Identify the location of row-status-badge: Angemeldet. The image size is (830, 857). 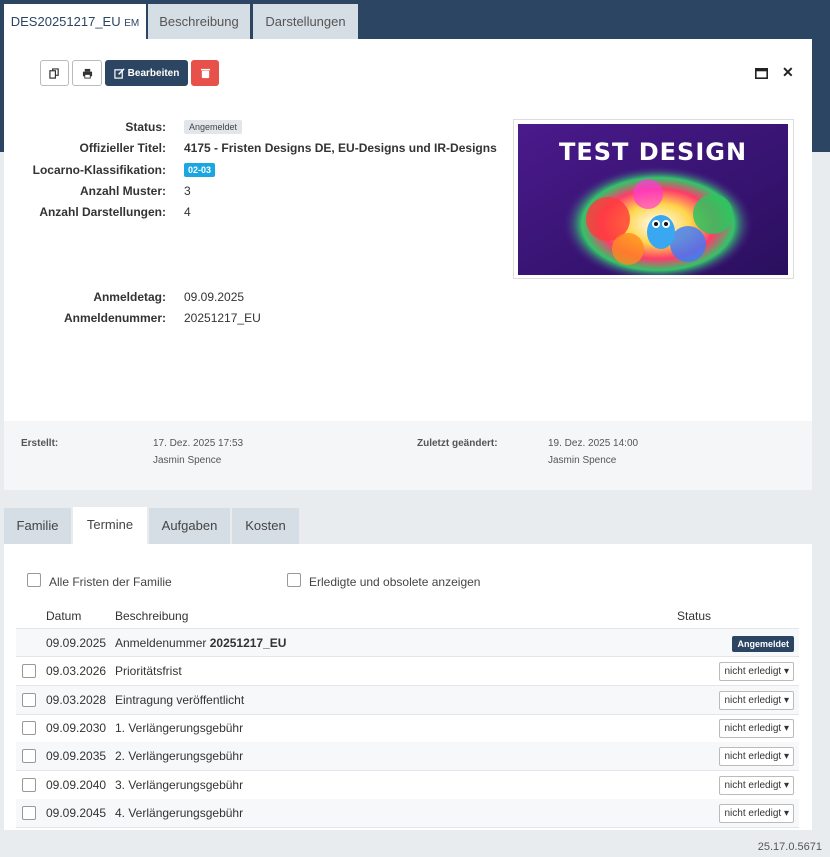
(763, 644).